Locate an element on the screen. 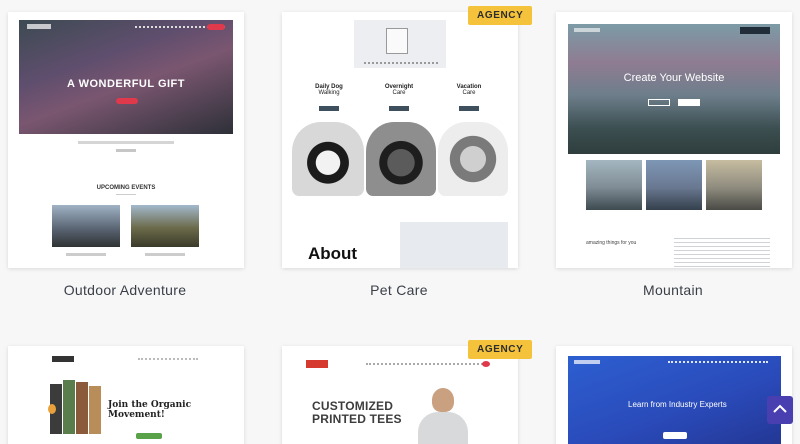 The width and height of the screenshot is (800, 444). petcare-service-1-button is located at coordinates (329, 108).